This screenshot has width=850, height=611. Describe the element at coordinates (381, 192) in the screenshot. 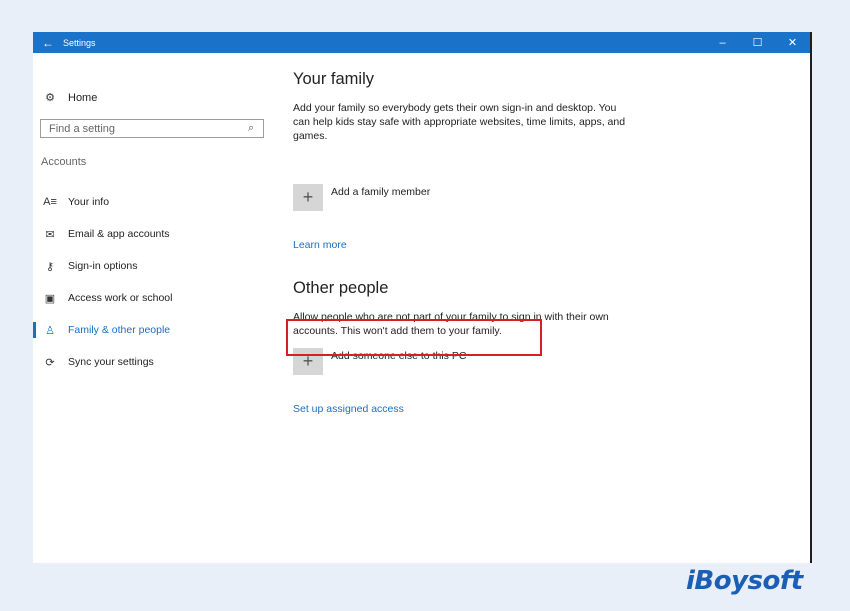

I see `add-family-member-label: Add a family member` at that location.